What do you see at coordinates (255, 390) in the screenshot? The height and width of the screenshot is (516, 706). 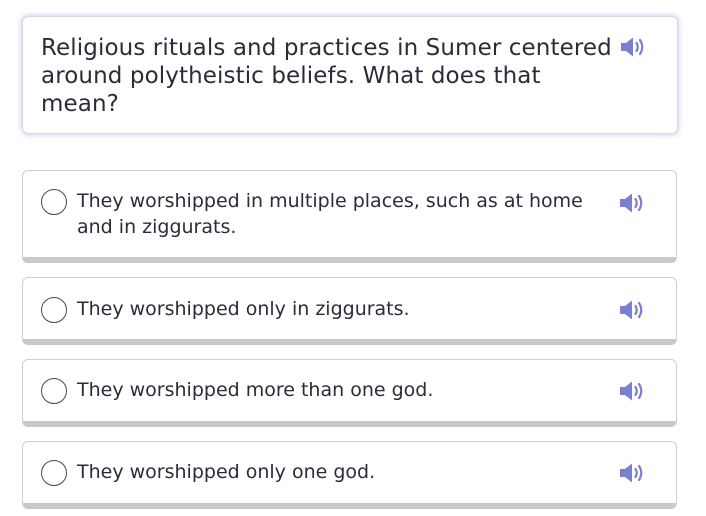 I see `option-label: They worshipped more than one god.` at bounding box center [255, 390].